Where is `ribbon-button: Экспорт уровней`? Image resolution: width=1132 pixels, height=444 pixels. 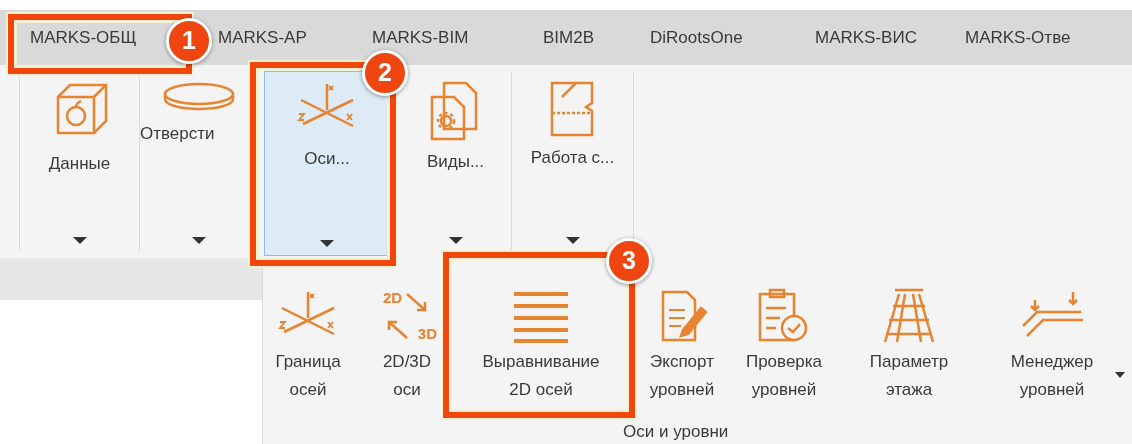
ribbon-button: Экспорт уровней is located at coordinates (682, 346).